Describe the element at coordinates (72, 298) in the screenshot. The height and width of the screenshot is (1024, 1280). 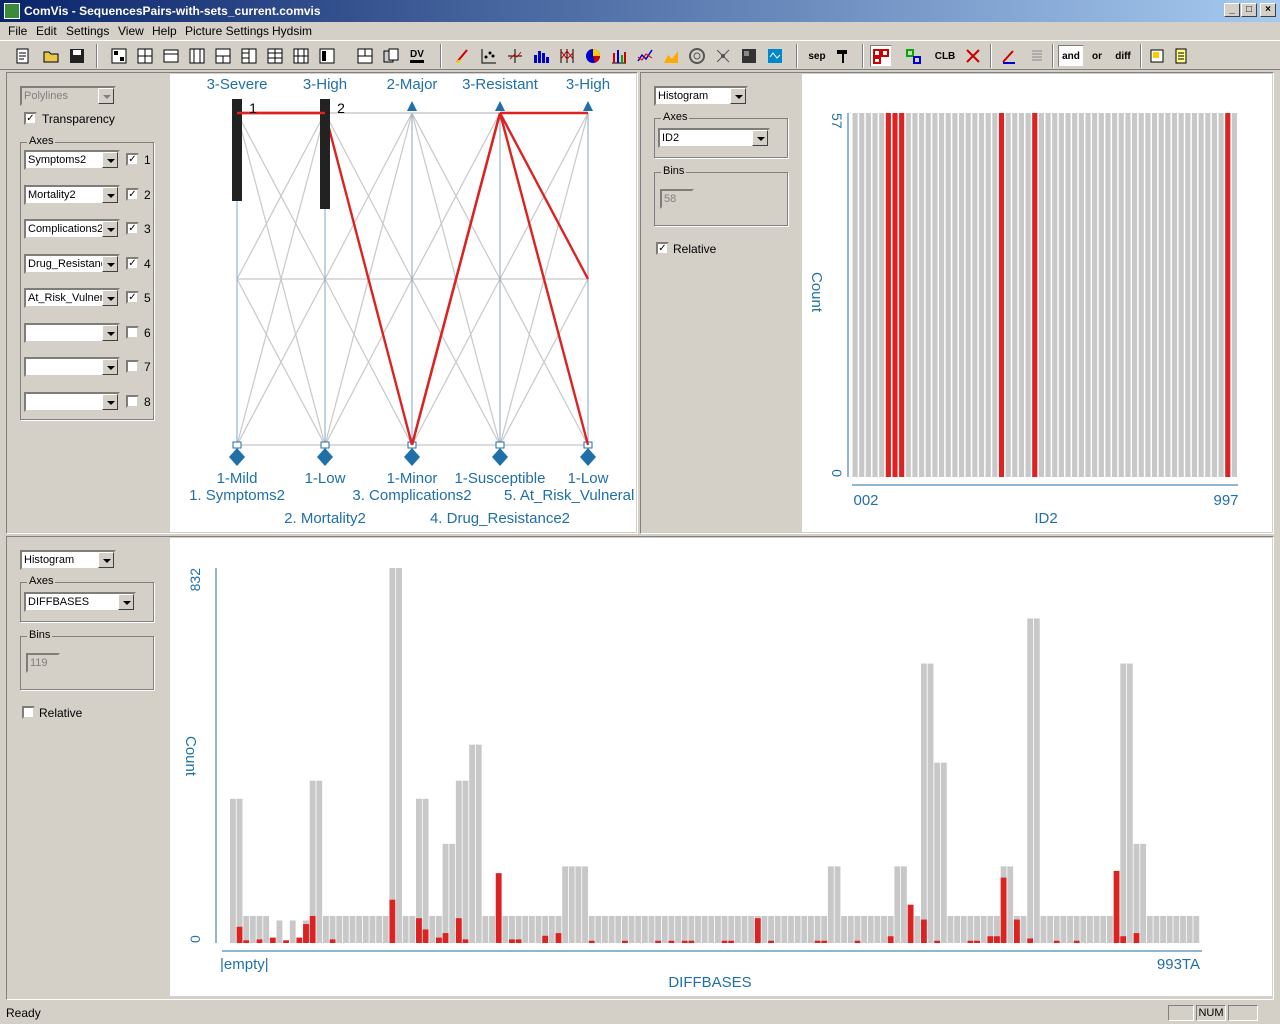
I see `pc-axis-select-5: At_Risk_Vulnerable2` at that location.